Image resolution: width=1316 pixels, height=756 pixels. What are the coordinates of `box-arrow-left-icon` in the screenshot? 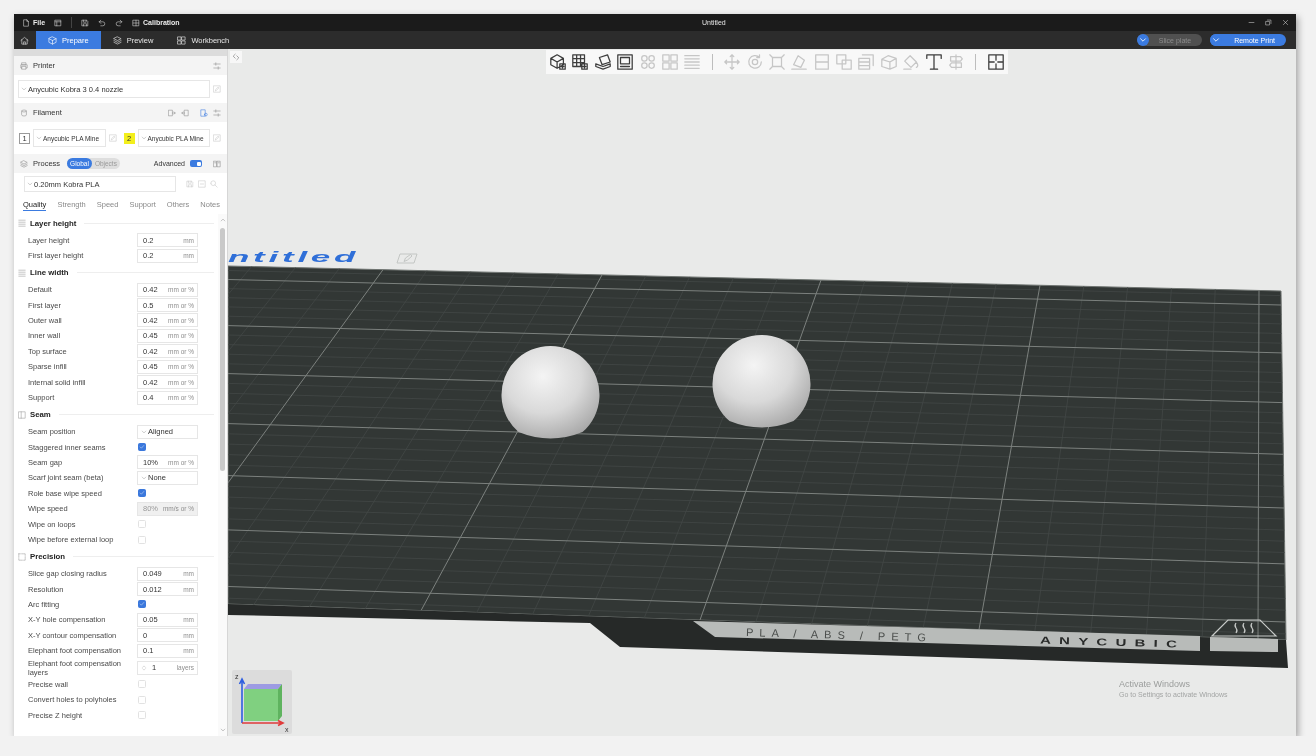 It's located at (185, 112).